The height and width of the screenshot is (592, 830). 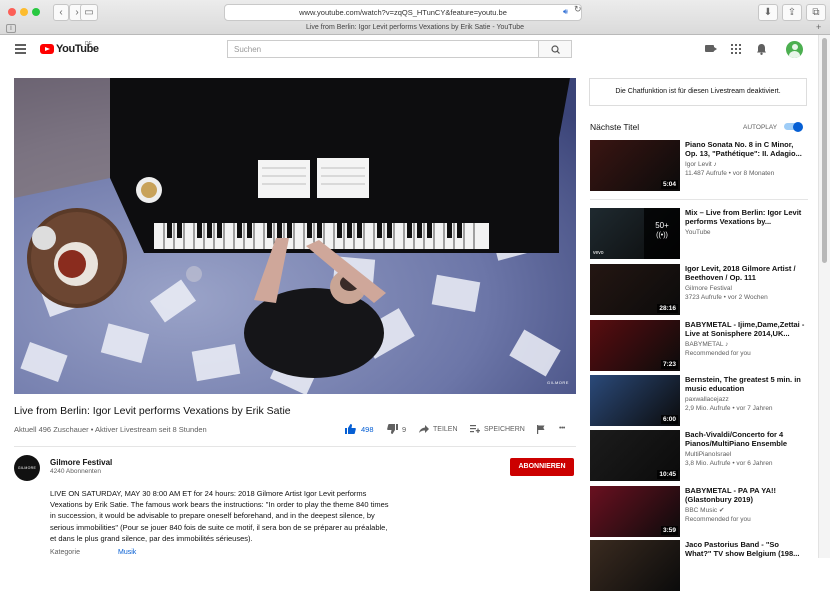 I want to click on recommendation-channel: MultiPianoIsrael, so click(x=708, y=454).